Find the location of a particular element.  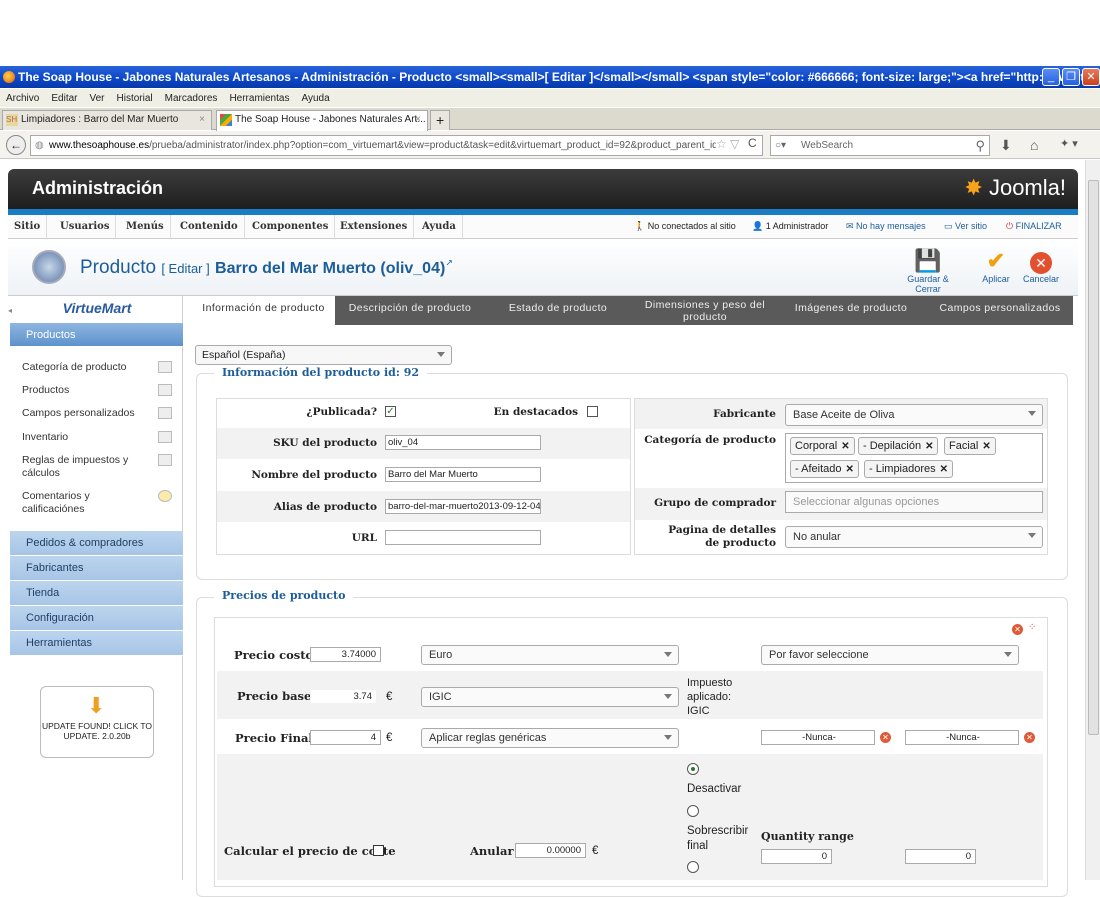

url-input is located at coordinates (463, 537).